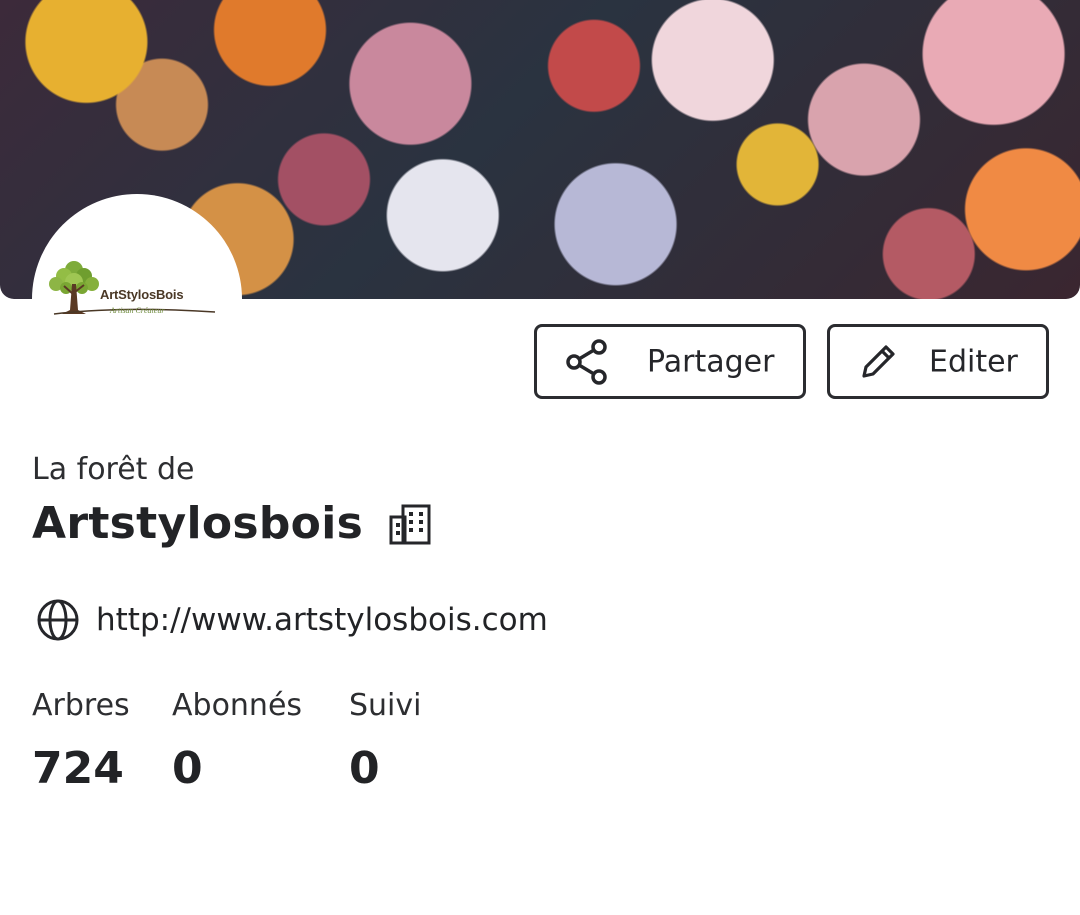  Describe the element at coordinates (81, 741) in the screenshot. I see `stat-trees: Arbres 724` at that location.